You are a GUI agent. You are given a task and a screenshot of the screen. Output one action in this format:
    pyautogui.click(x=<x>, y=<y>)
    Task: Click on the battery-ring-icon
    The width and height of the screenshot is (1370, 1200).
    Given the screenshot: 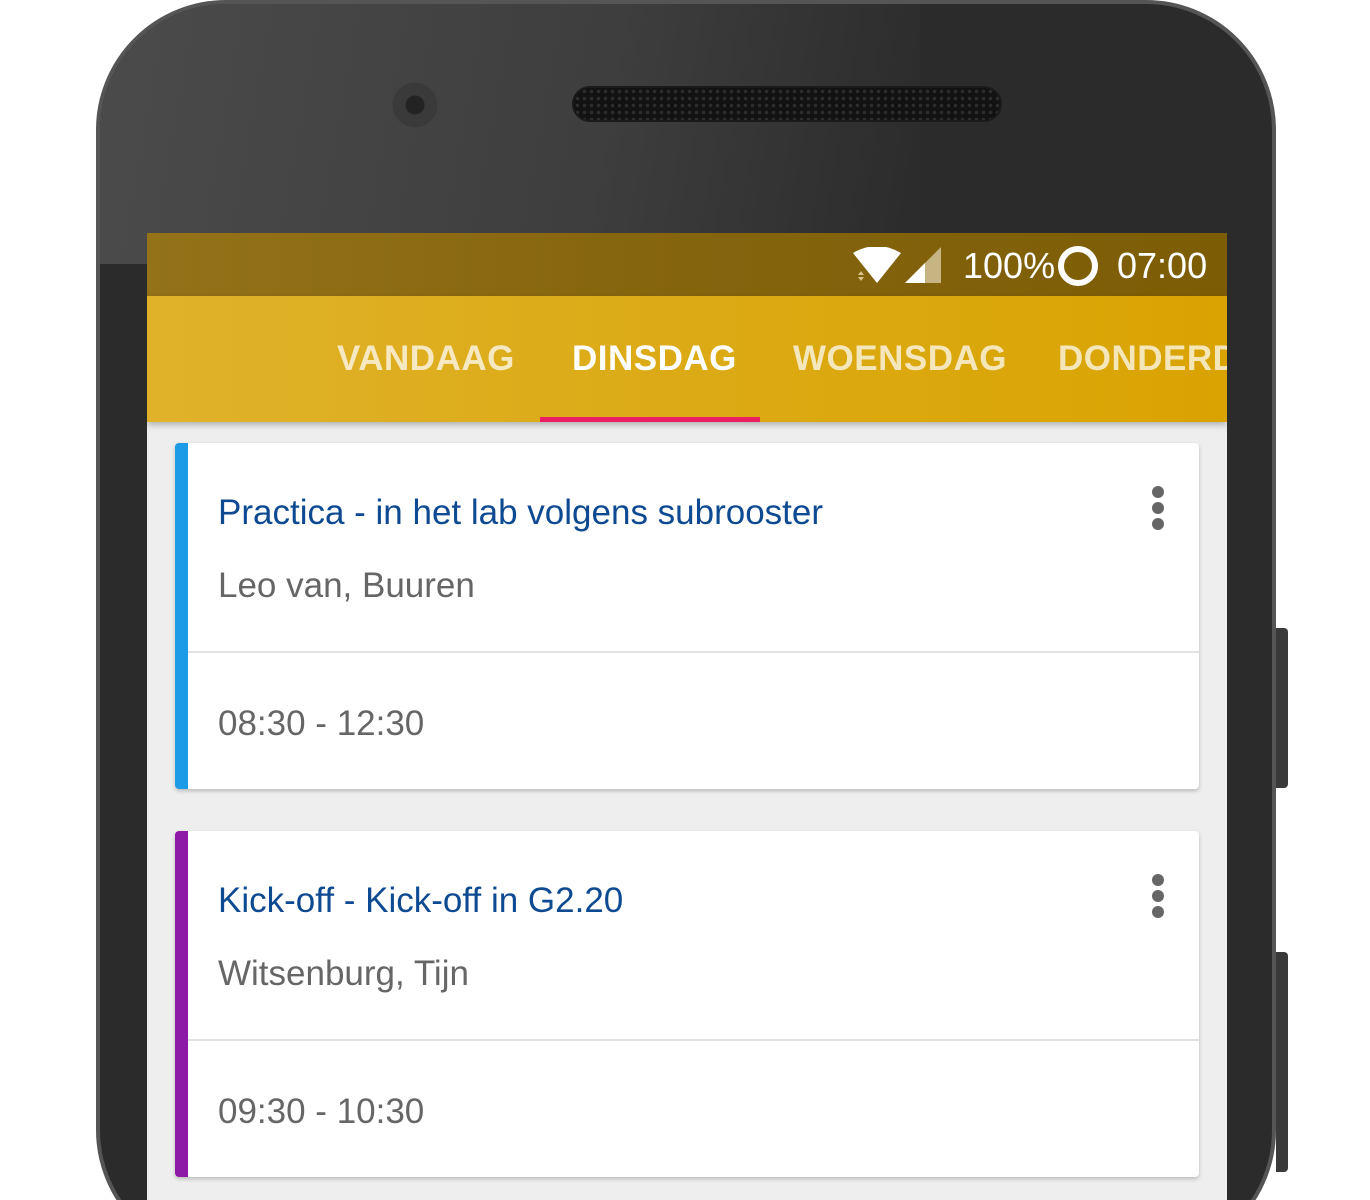 What is the action you would take?
    pyautogui.click(x=1078, y=266)
    